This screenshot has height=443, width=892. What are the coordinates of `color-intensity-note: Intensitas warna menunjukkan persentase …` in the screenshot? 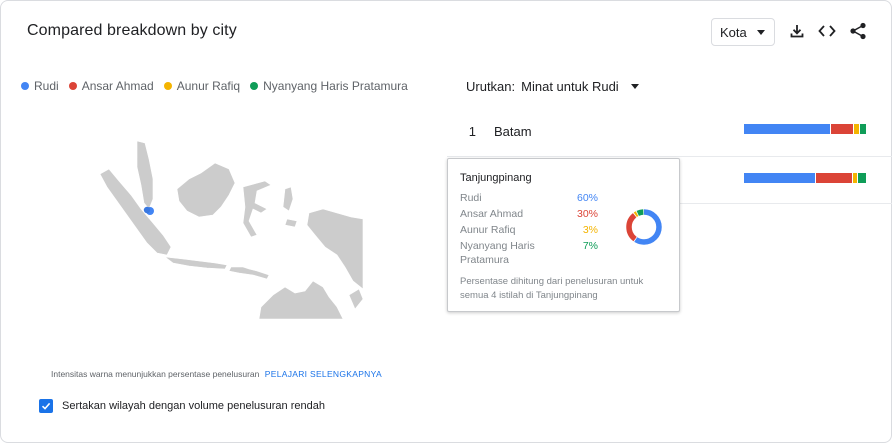 It's located at (216, 374).